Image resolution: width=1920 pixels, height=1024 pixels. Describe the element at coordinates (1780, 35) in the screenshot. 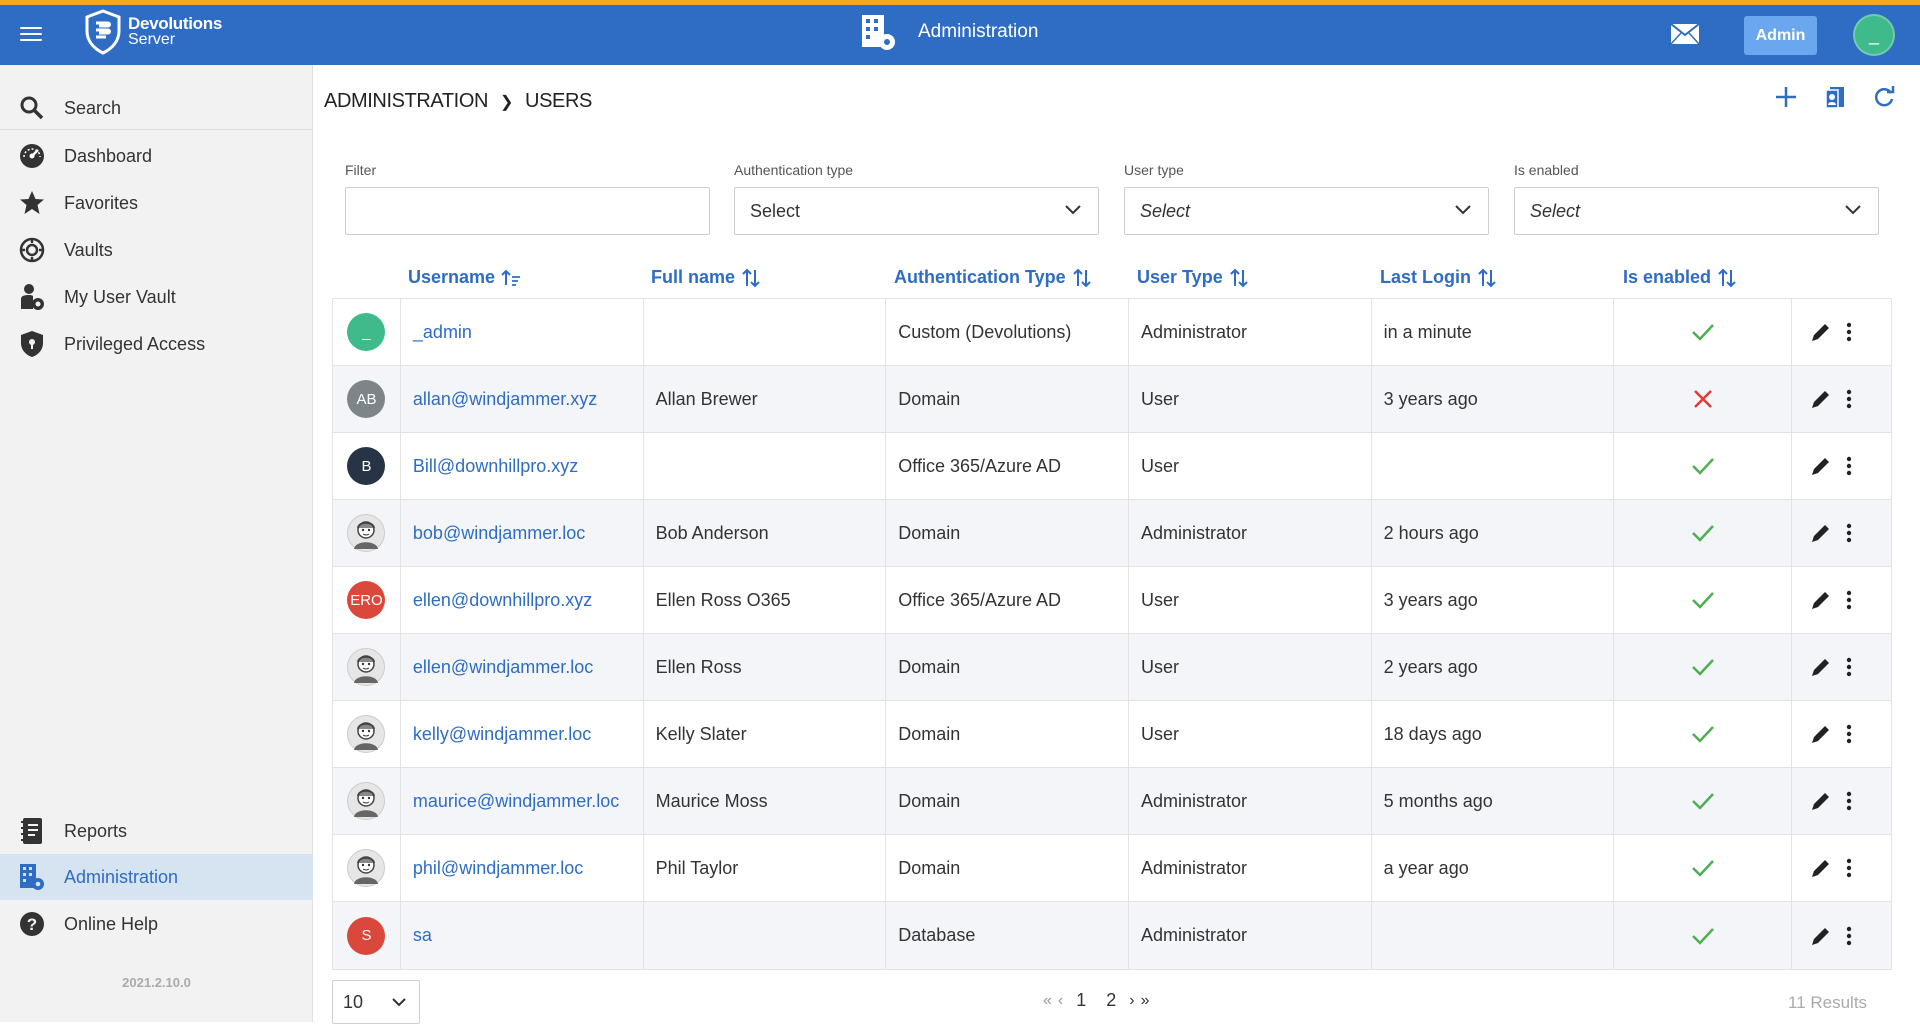

I see `admin-button: Admin` at that location.